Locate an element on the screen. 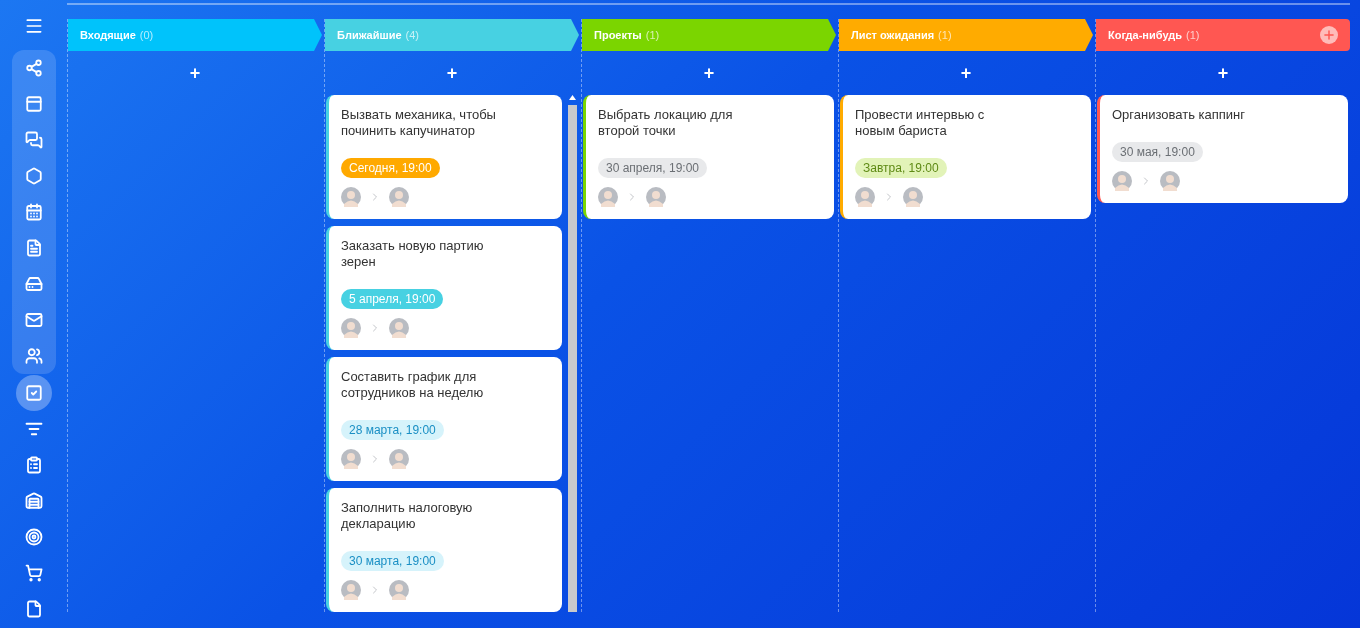  column-count: (4) is located at coordinates (412, 35).